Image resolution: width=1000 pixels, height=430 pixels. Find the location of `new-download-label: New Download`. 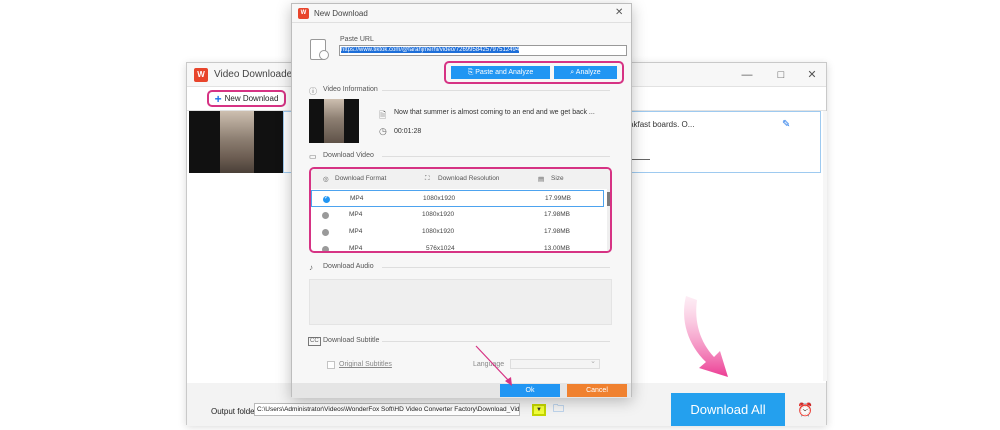

new-download-label: New Download is located at coordinates (251, 98).